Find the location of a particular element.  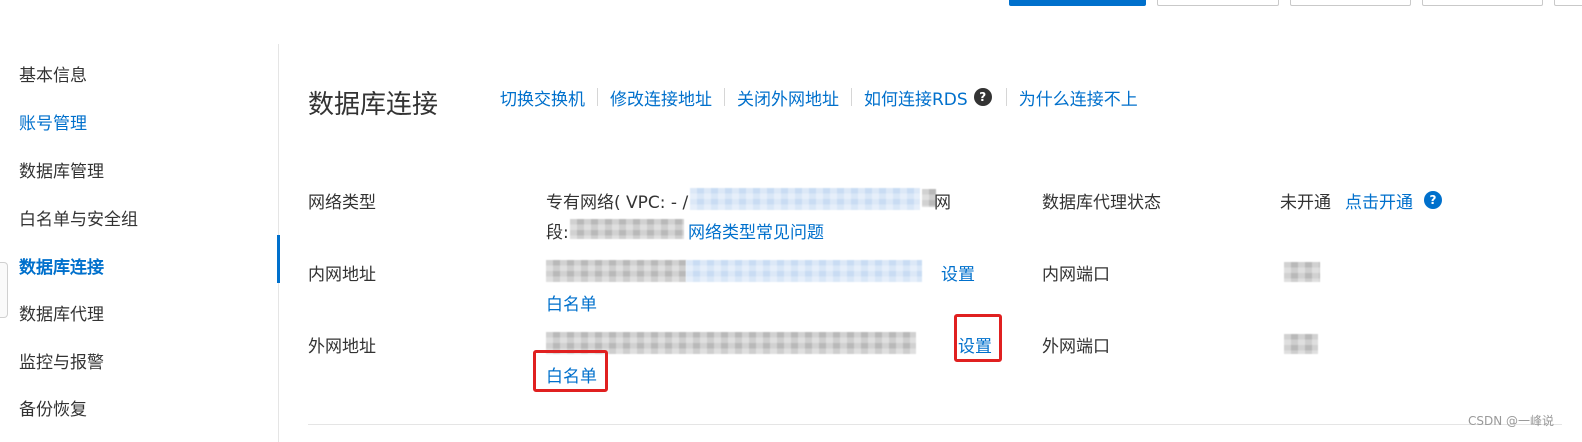

sidebar-item-basic-info: 基本信息 is located at coordinates (53, 73).